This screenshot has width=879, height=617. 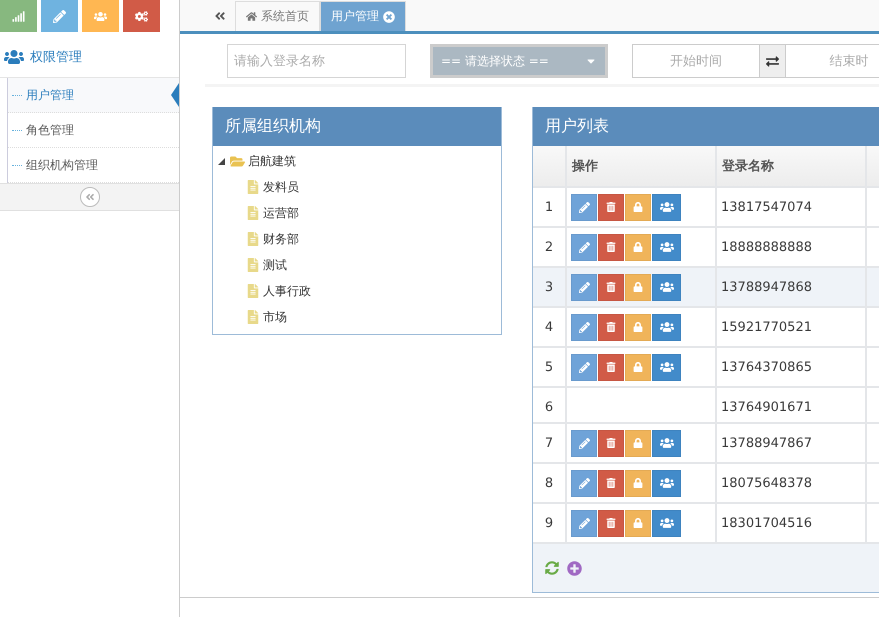 What do you see at coordinates (792, 166) in the screenshot?
I see `column-header: 登录名称` at bounding box center [792, 166].